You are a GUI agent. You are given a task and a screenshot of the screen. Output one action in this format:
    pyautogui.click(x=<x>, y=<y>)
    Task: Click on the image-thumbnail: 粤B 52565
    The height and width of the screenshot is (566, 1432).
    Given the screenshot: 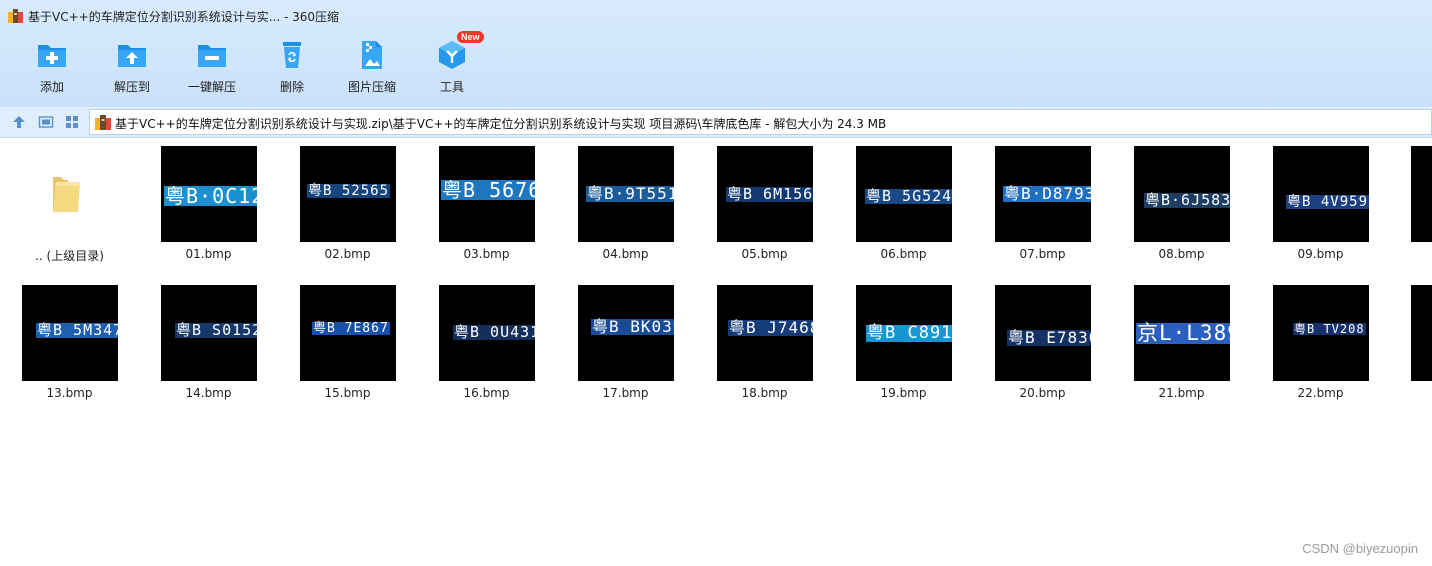 What is the action you would take?
    pyautogui.click(x=348, y=194)
    